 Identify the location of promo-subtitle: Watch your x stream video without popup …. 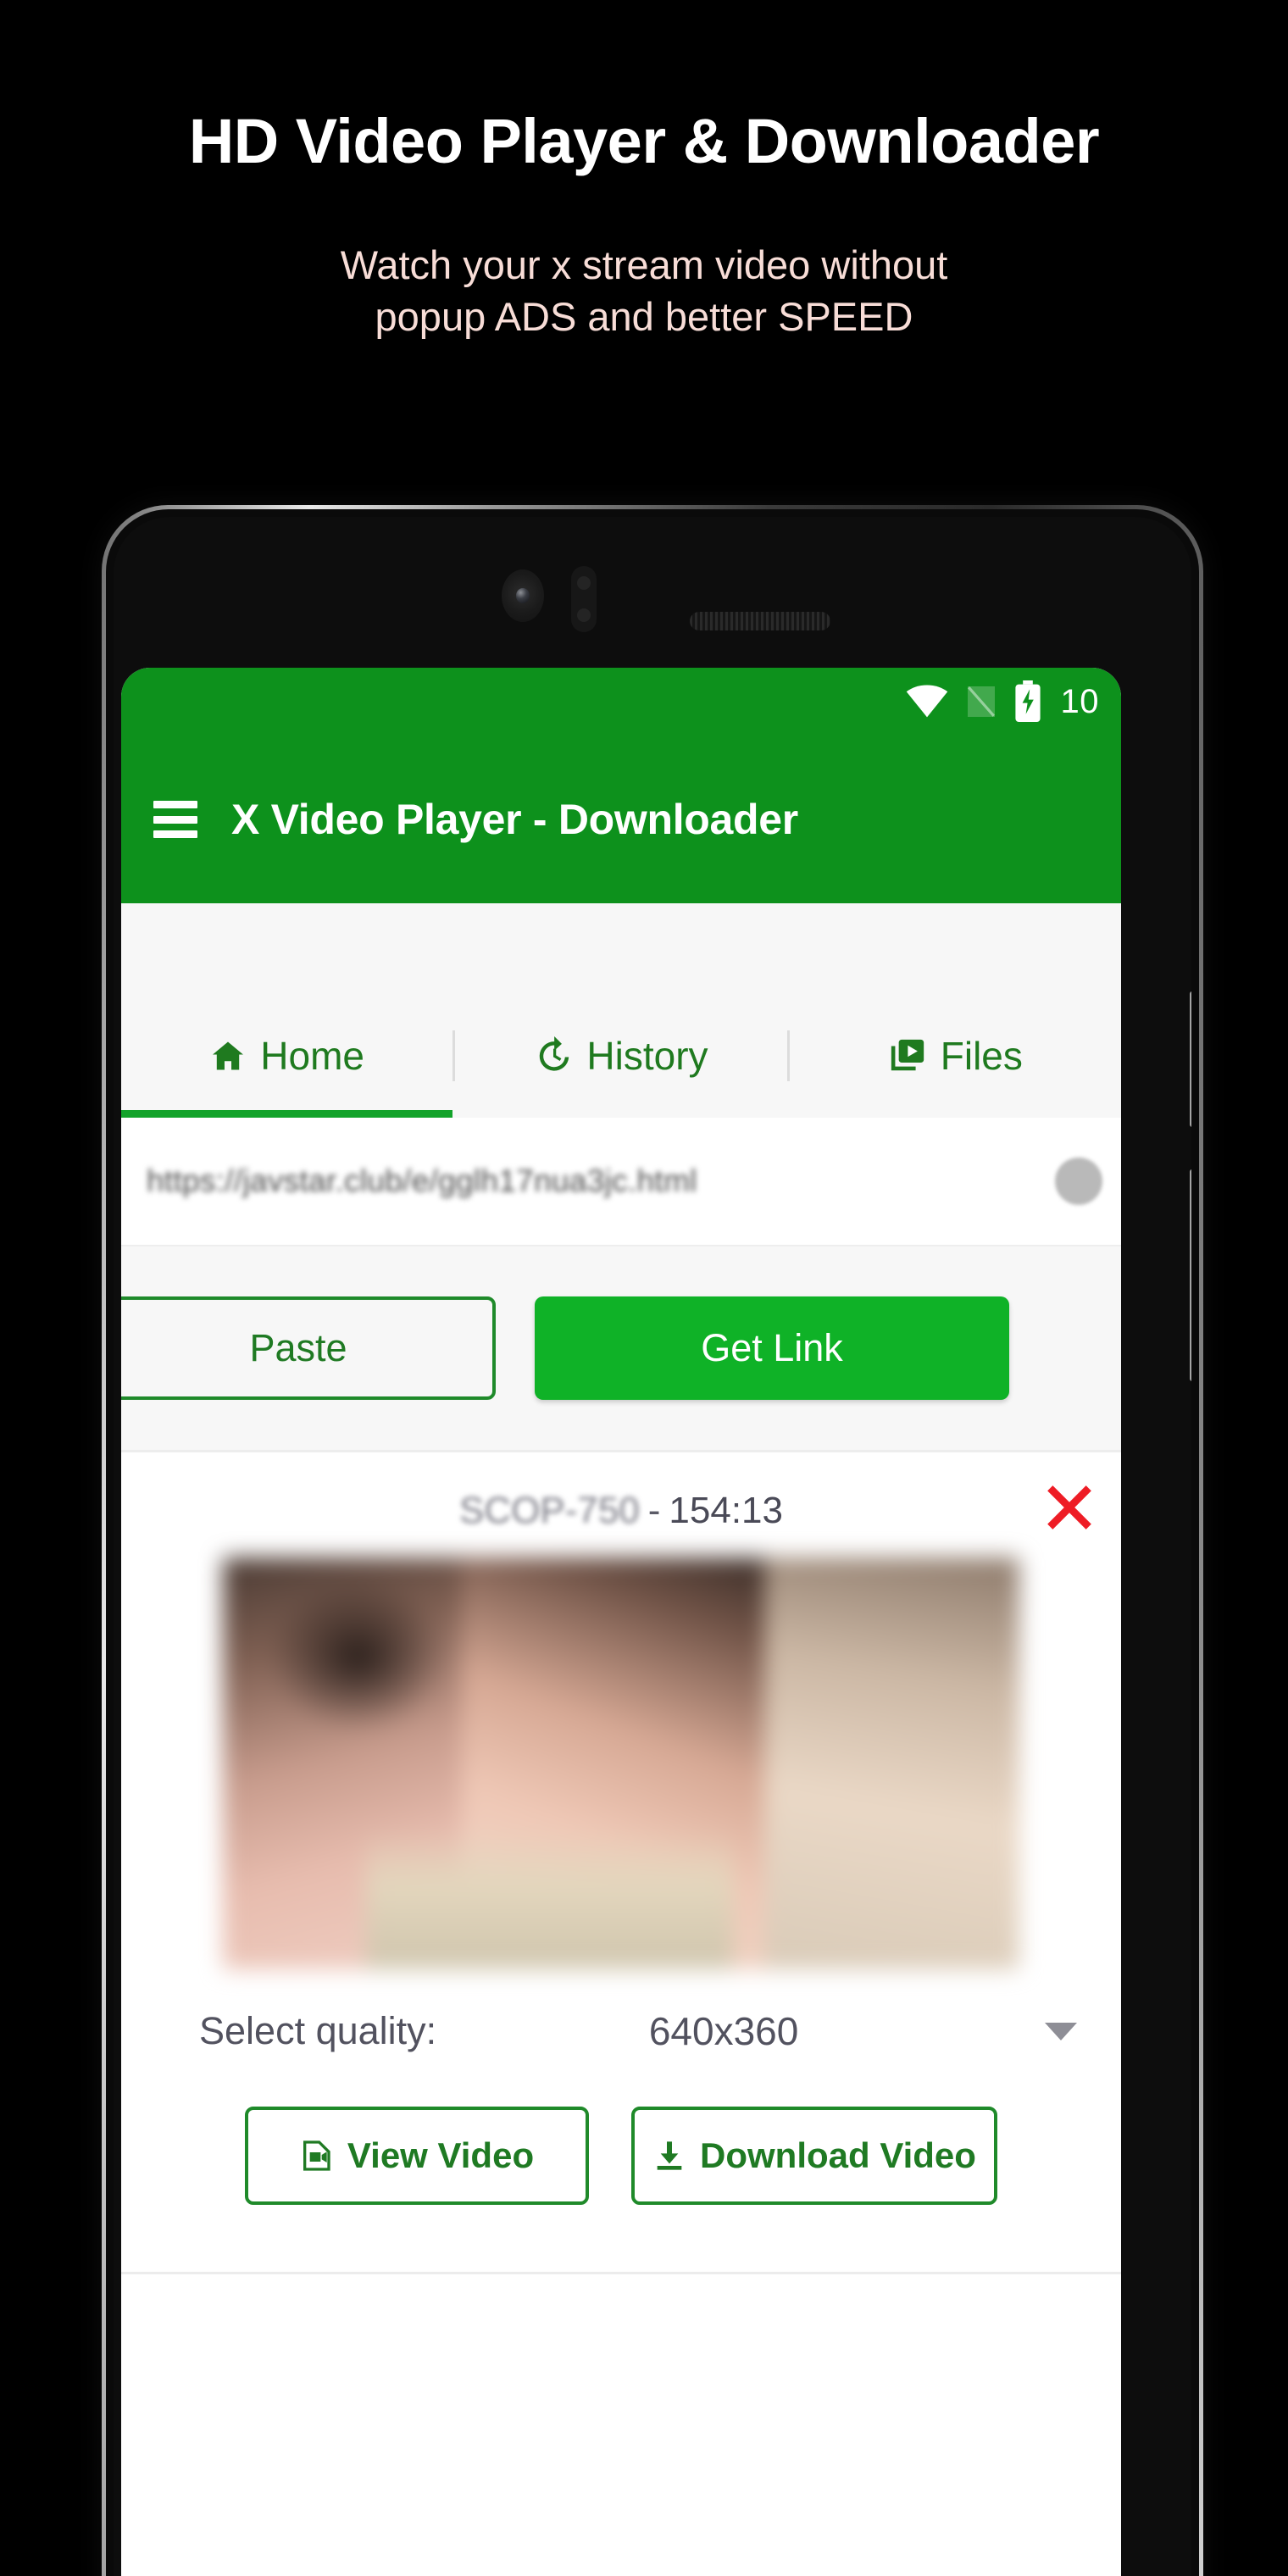
(644, 290).